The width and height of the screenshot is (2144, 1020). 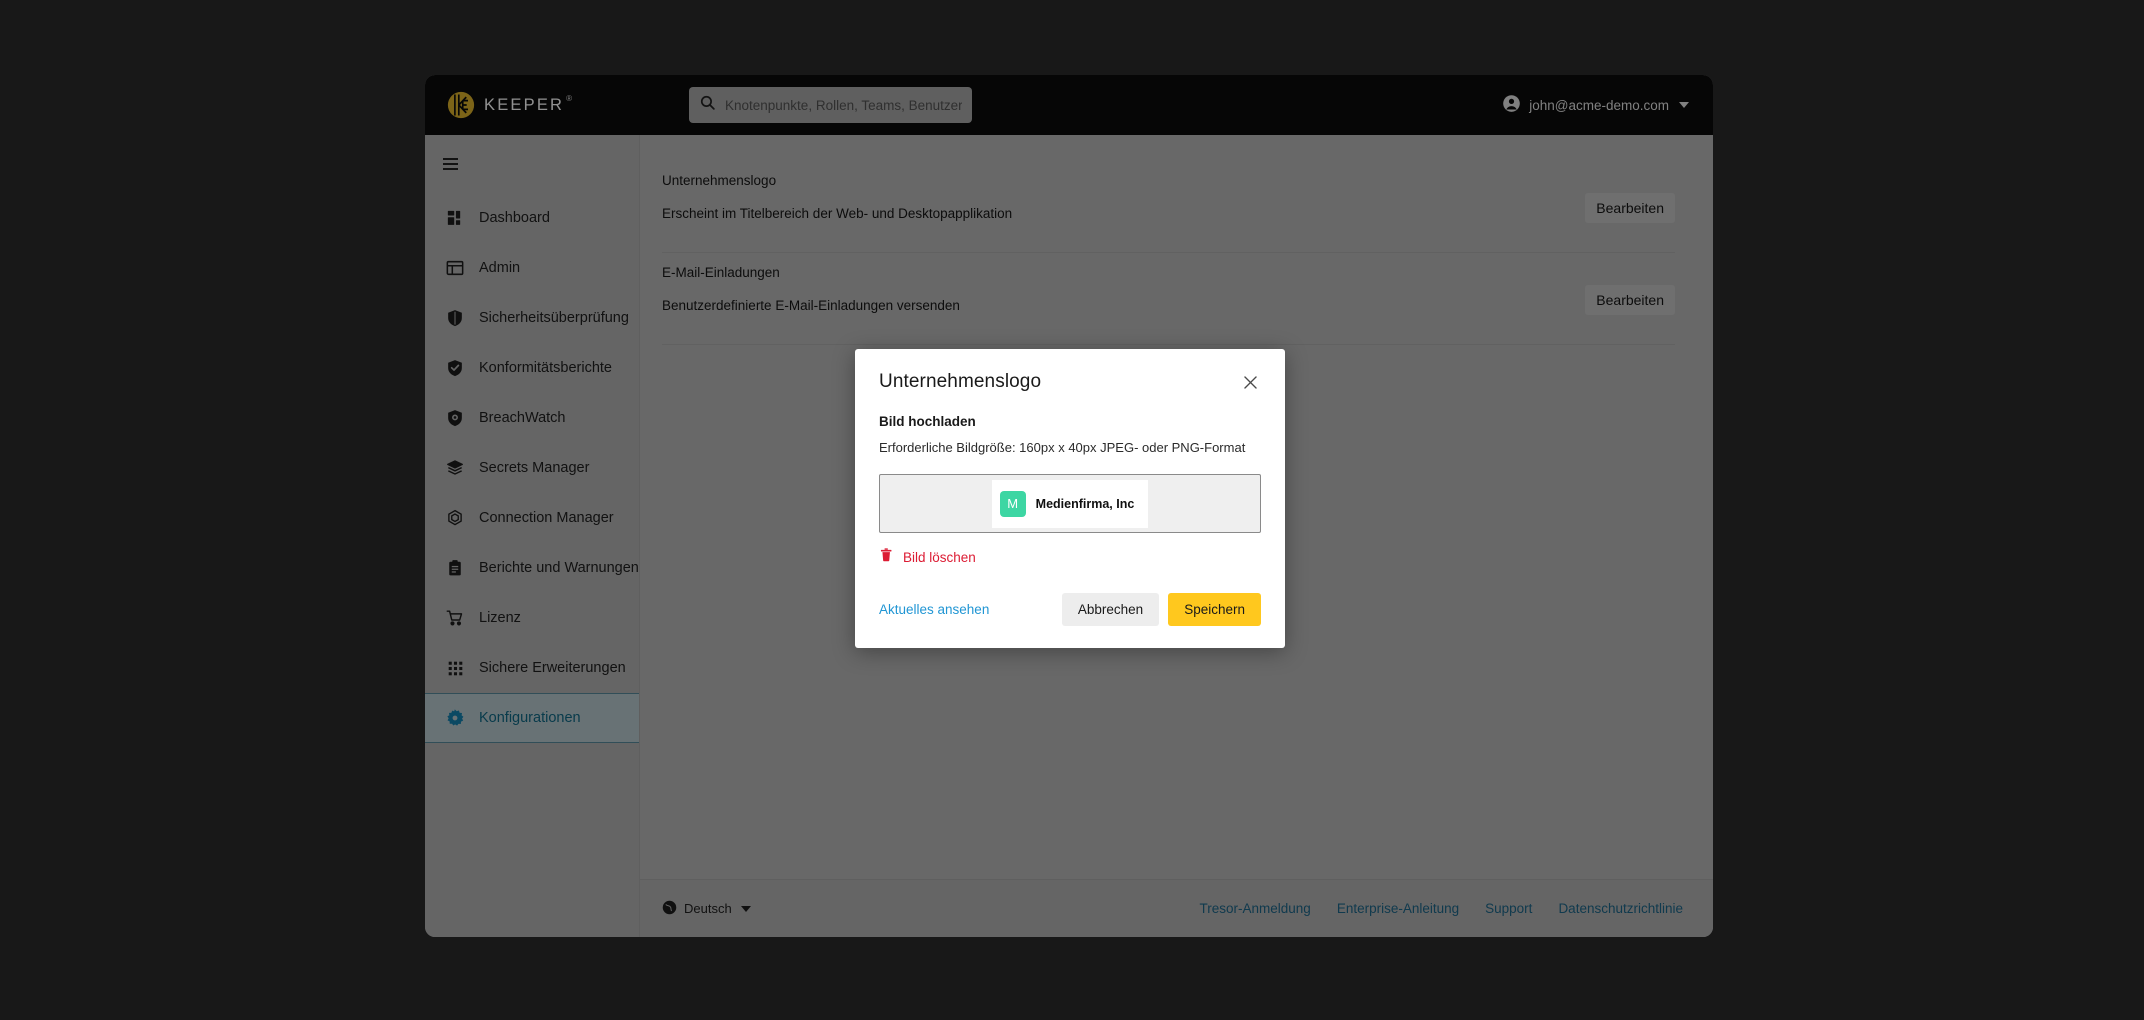 I want to click on upload-section-label: Bild hochladen, so click(x=927, y=421).